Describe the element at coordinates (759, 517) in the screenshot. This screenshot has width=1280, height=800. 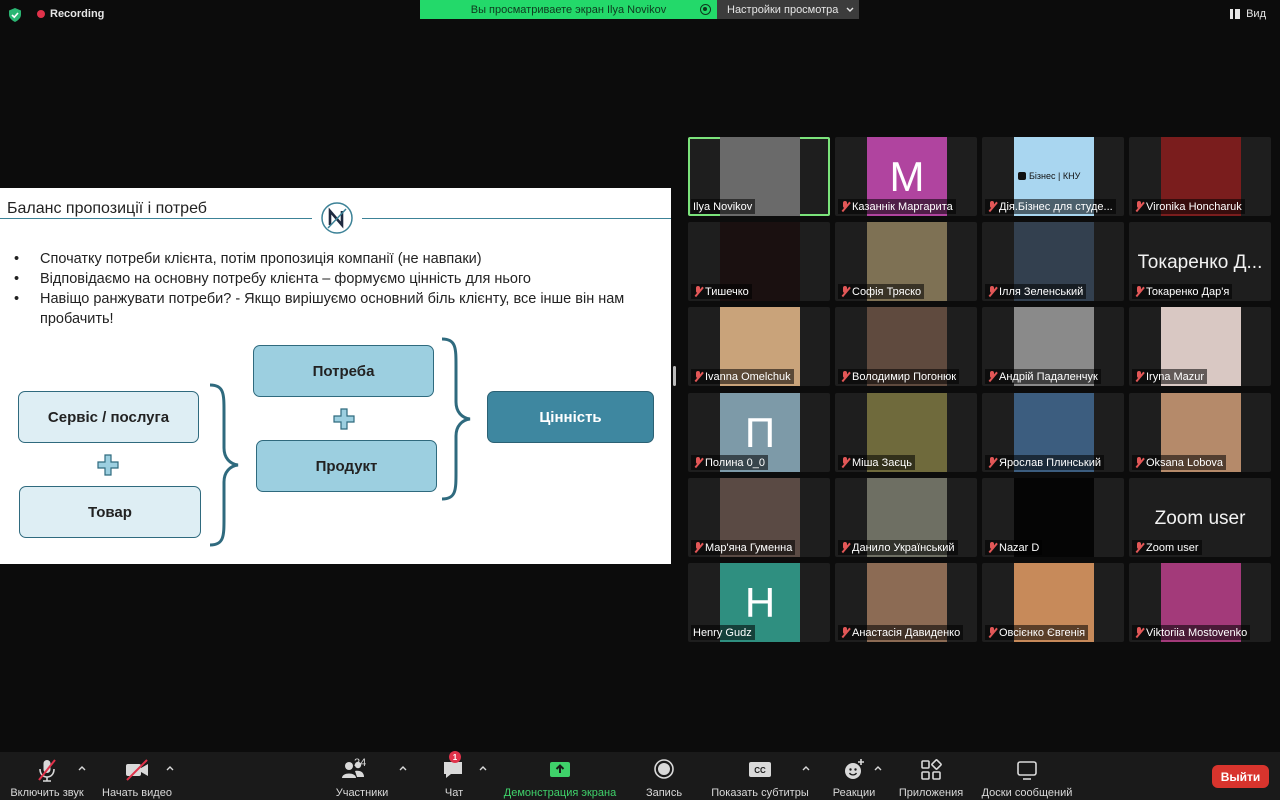
I see `participant-tile: Мар'яна Гуменна` at that location.